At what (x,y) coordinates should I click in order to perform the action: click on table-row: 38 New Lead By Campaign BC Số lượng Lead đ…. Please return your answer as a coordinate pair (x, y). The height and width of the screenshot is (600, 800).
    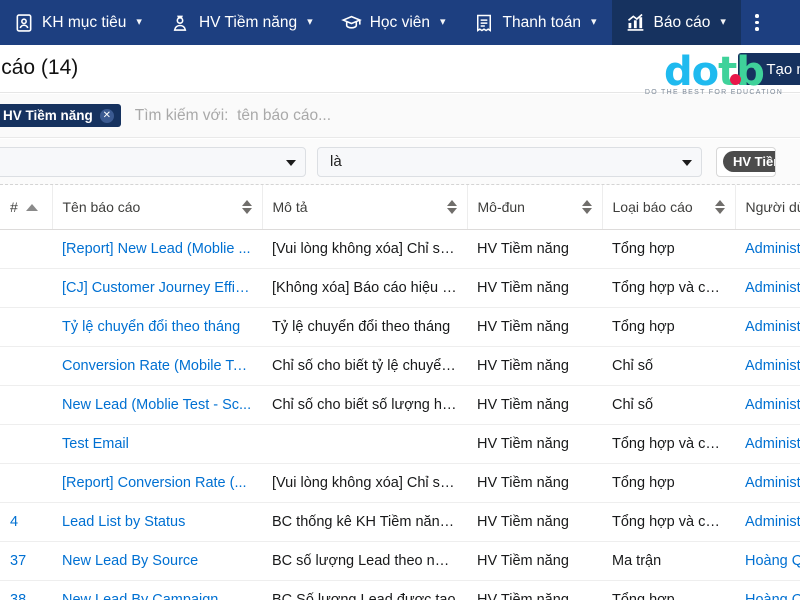
    Looking at the image, I should click on (400, 590).